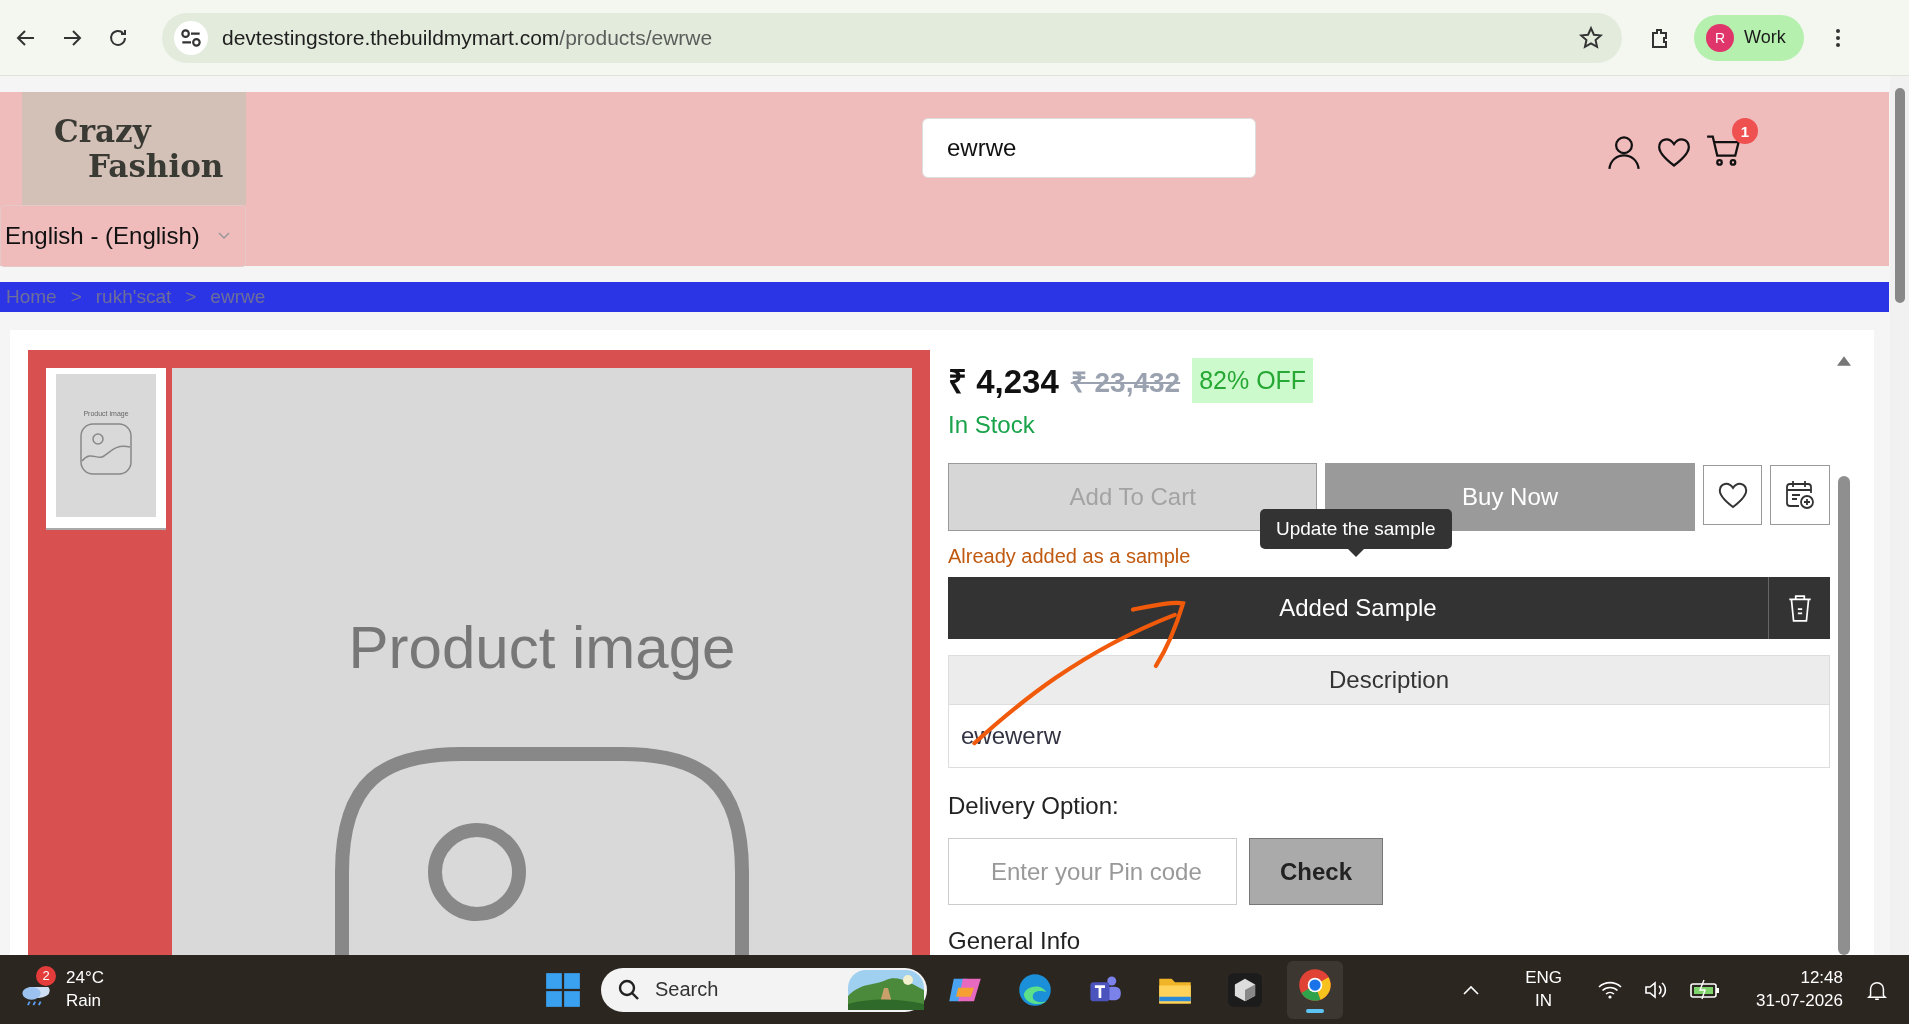 The height and width of the screenshot is (1024, 1909). I want to click on profile-avatar: R, so click(1720, 37).